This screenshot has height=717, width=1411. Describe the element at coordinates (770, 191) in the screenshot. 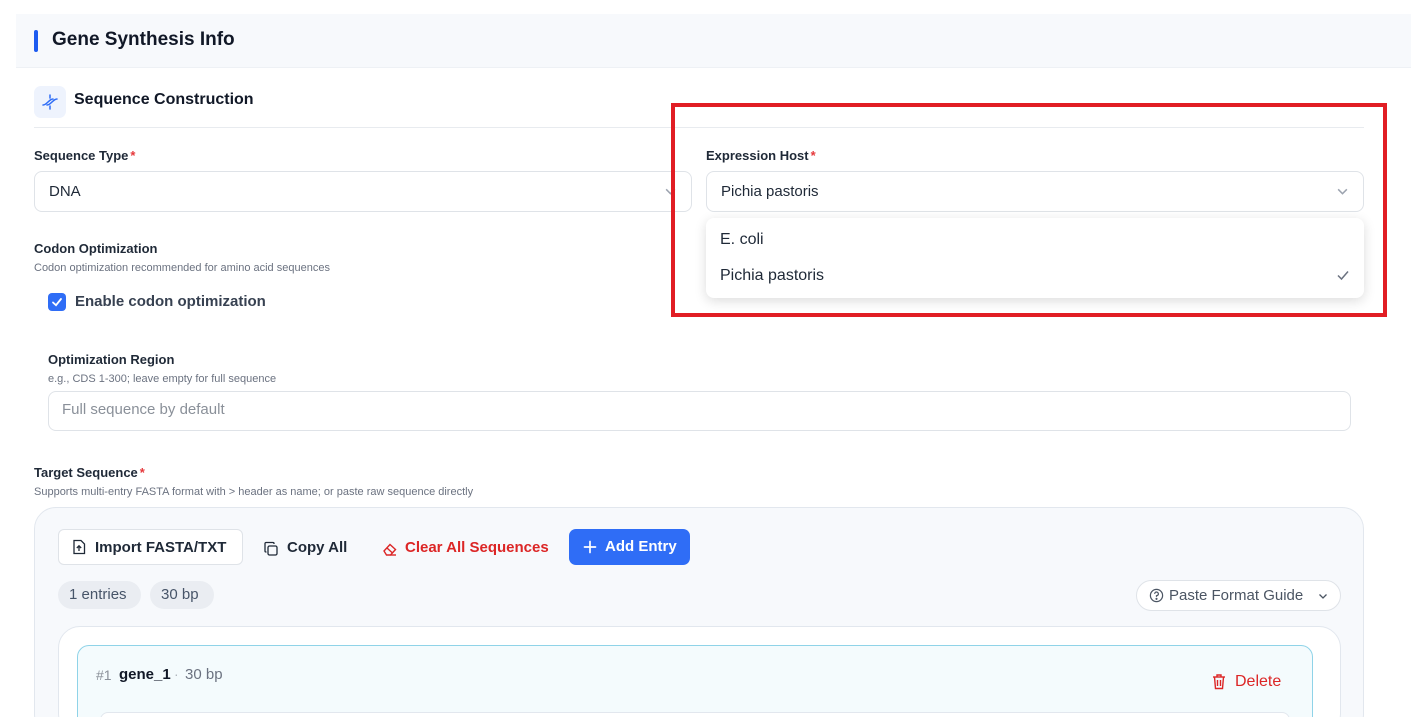

I see `expression-host-value: Pichia pastoris` at that location.